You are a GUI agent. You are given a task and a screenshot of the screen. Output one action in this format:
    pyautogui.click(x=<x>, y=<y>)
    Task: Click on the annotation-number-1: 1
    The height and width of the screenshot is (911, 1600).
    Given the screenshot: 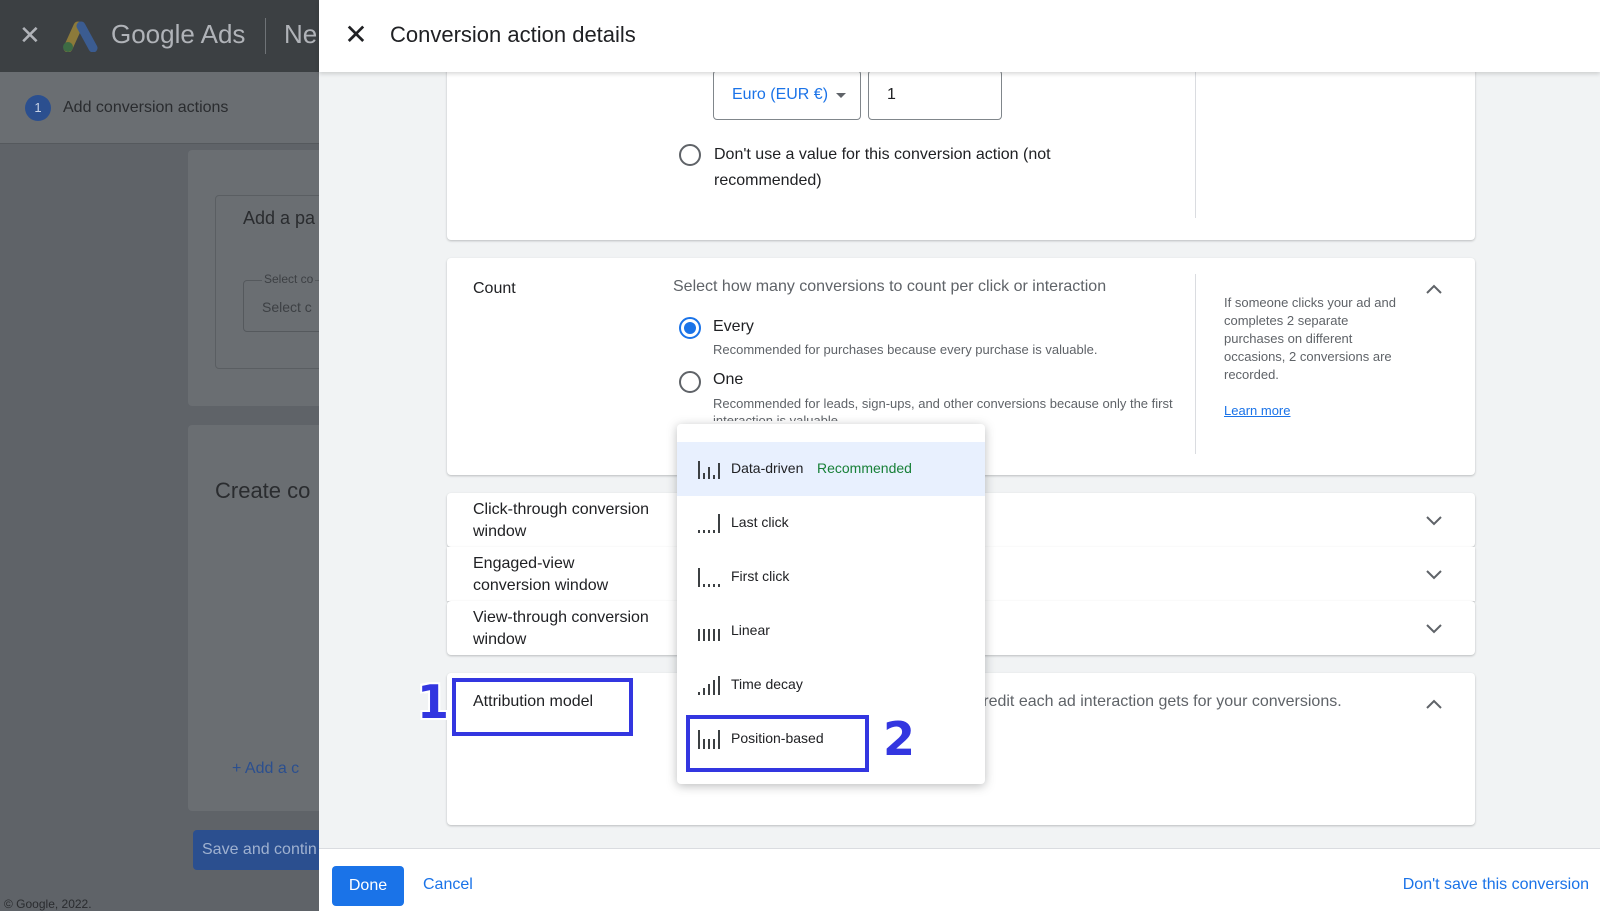 What is the action you would take?
    pyautogui.click(x=433, y=702)
    